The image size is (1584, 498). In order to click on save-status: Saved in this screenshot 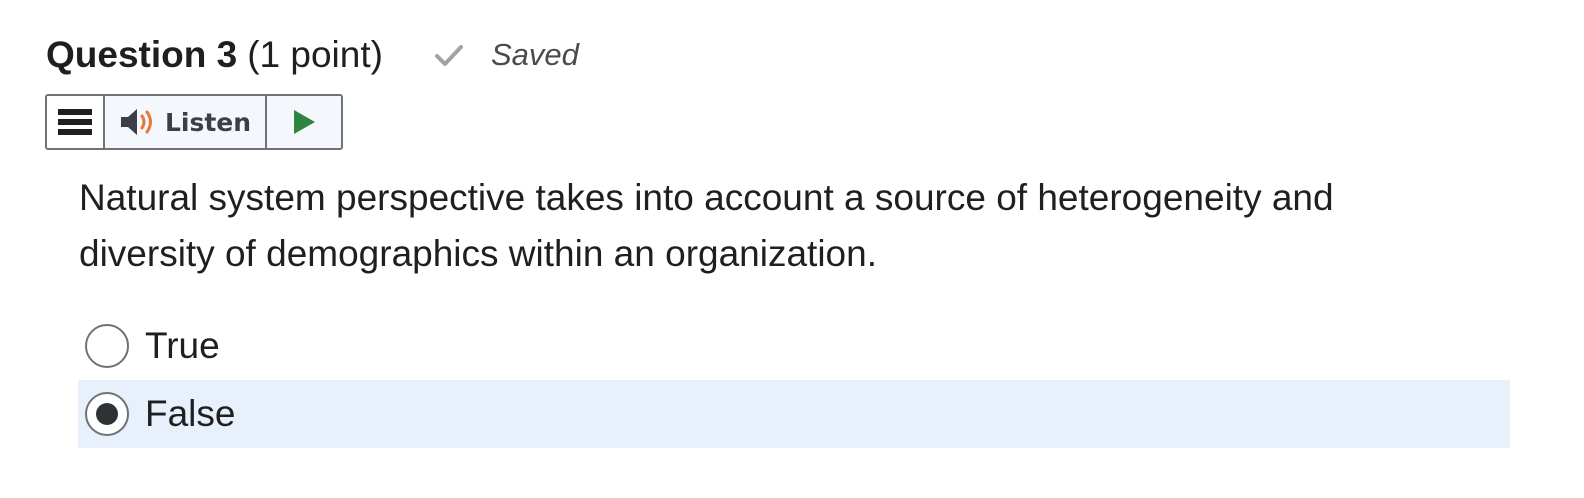, I will do `click(506, 55)`.